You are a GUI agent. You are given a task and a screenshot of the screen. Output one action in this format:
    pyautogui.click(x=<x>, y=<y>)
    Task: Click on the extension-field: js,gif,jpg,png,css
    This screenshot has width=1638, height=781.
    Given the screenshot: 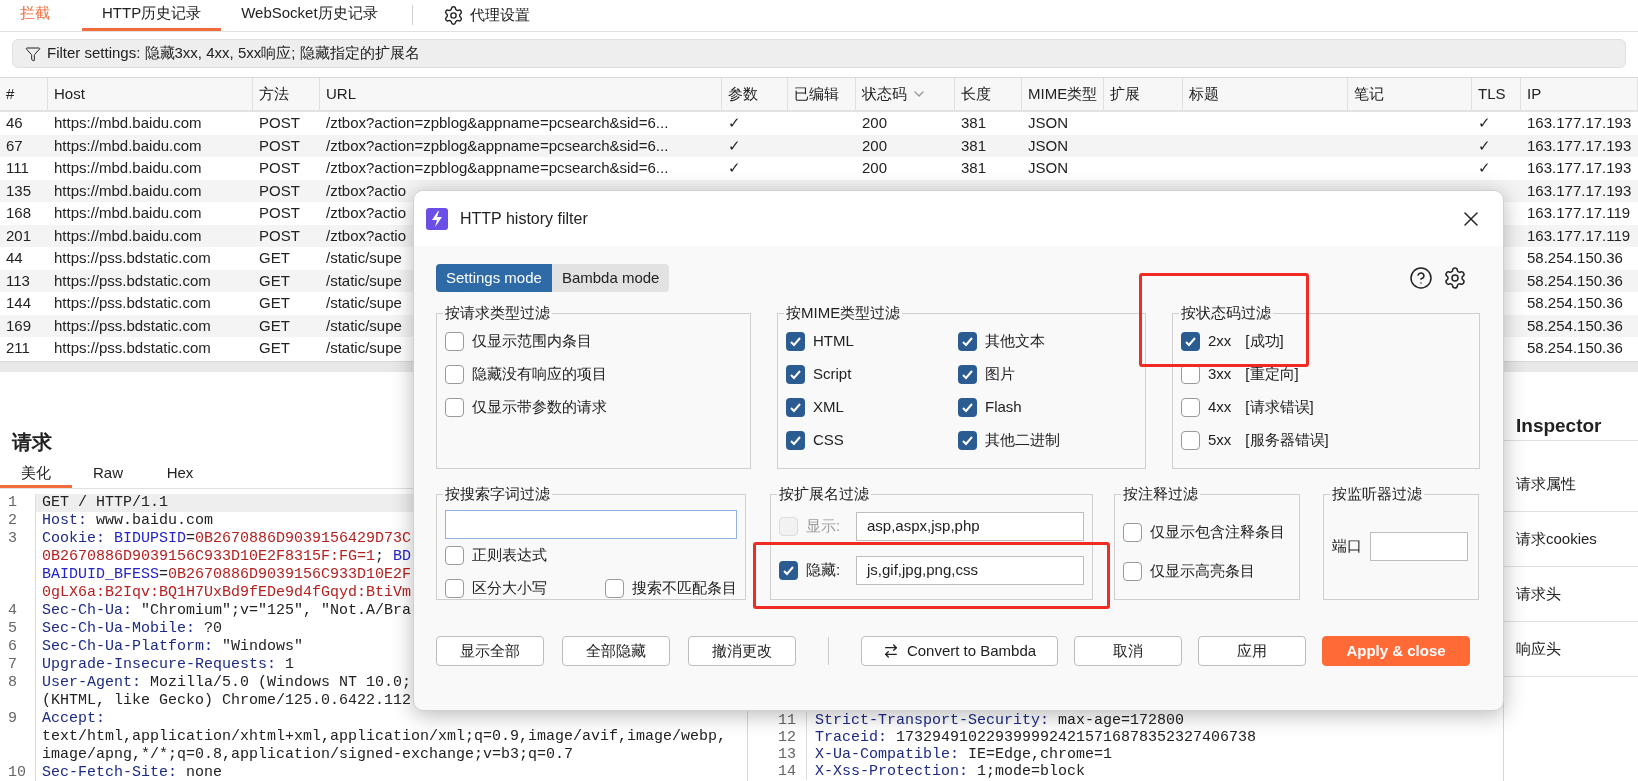 What is the action you would take?
    pyautogui.click(x=970, y=570)
    